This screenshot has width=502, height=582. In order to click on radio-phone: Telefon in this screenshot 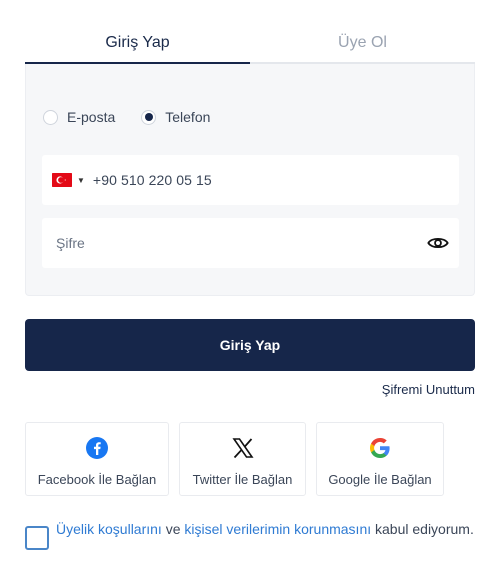, I will do `click(175, 117)`.